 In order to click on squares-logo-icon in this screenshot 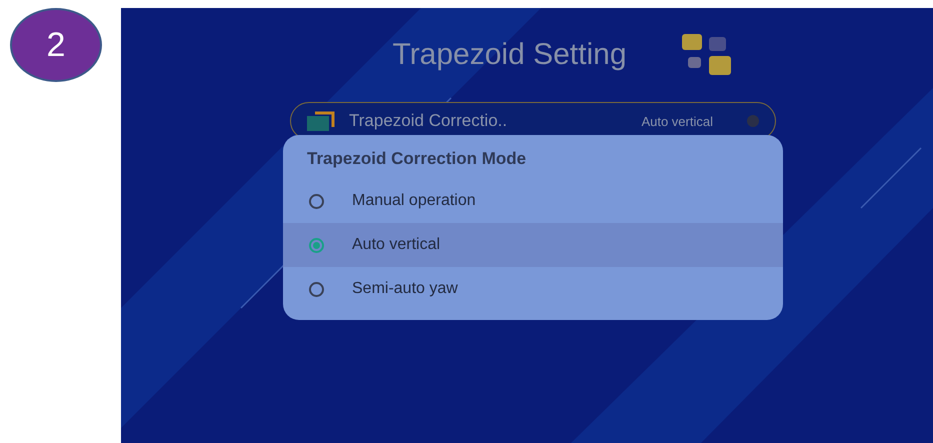, I will do `click(707, 55)`.